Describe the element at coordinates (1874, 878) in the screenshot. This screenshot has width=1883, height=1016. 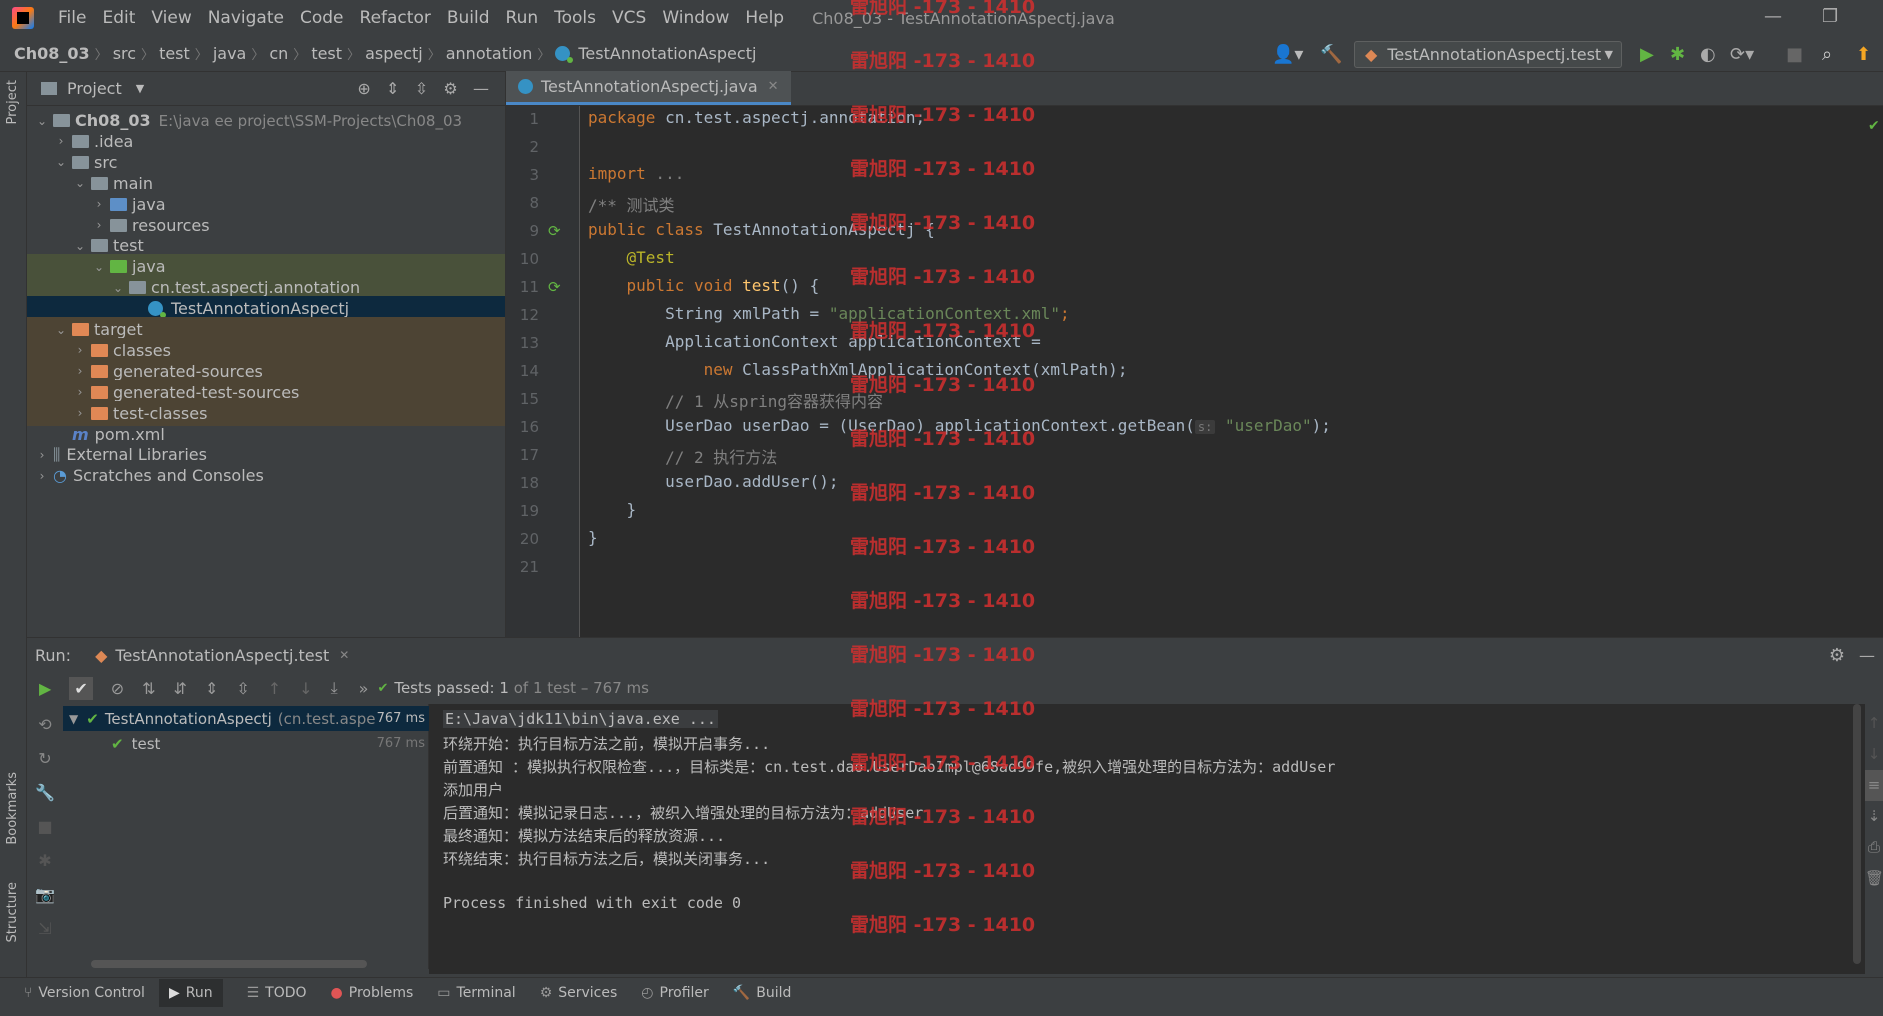
I see `trash-icon: 🗑` at that location.